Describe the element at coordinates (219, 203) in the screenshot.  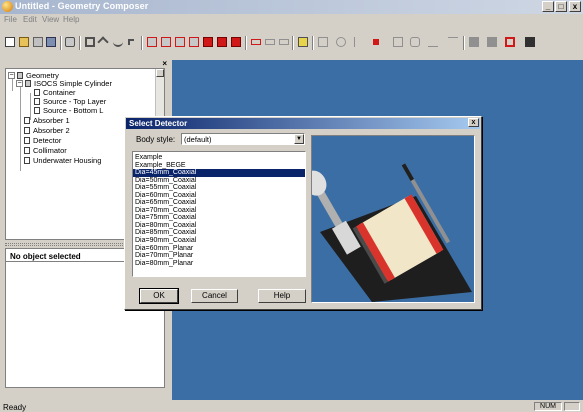
I see `detector-list-item: Dia=65mm_Coaxial` at that location.